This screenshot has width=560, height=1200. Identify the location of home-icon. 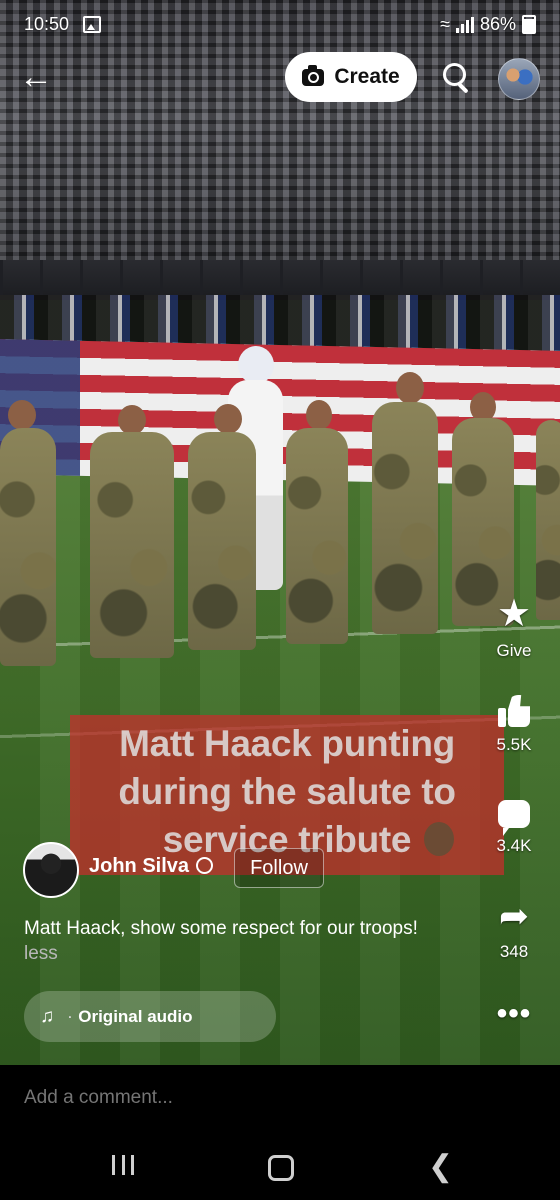
(281, 1168).